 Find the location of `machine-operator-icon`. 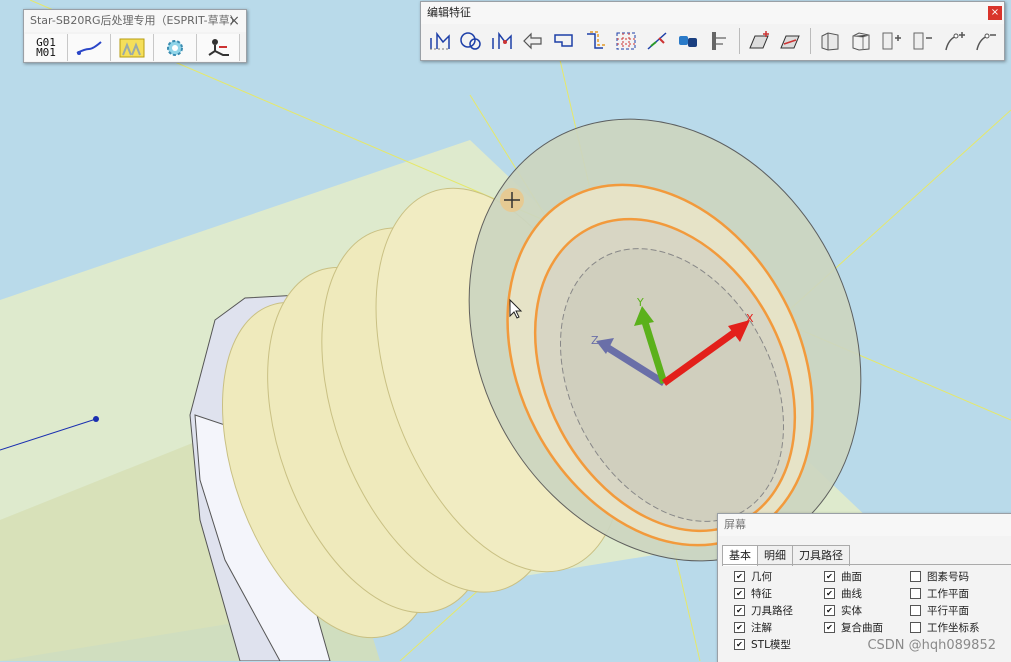

machine-operator-icon is located at coordinates (218, 47).